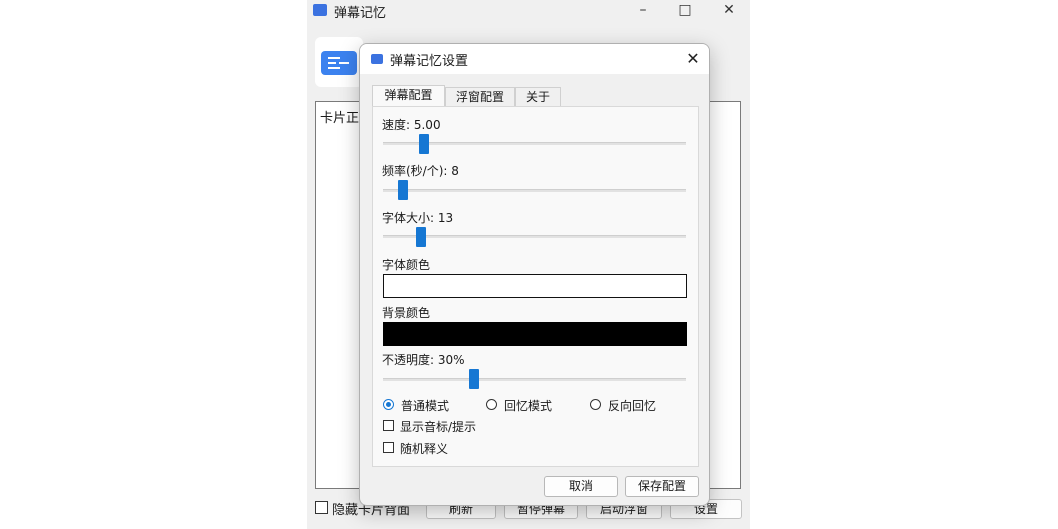  I want to click on main-titlebar: 弹幕记忆 – □ ✕, so click(528, 11).